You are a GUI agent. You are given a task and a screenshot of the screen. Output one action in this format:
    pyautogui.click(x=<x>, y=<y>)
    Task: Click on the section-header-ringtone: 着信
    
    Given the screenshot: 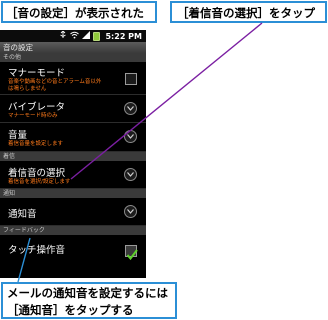 What is the action you would take?
    pyautogui.click(x=73, y=156)
    